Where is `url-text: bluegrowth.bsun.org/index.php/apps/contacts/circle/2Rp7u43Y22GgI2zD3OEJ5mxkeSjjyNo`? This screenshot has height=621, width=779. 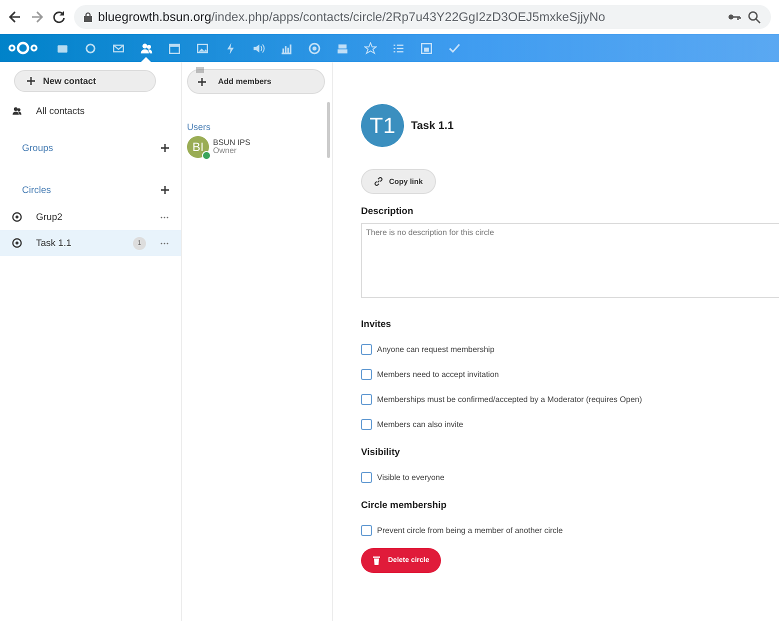
url-text: bluegrowth.bsun.org/index.php/apps/contacts/circle/2Rp7u43Y22GgI2zD3OEJ5mxkeSjjyNo is located at coordinates (352, 17).